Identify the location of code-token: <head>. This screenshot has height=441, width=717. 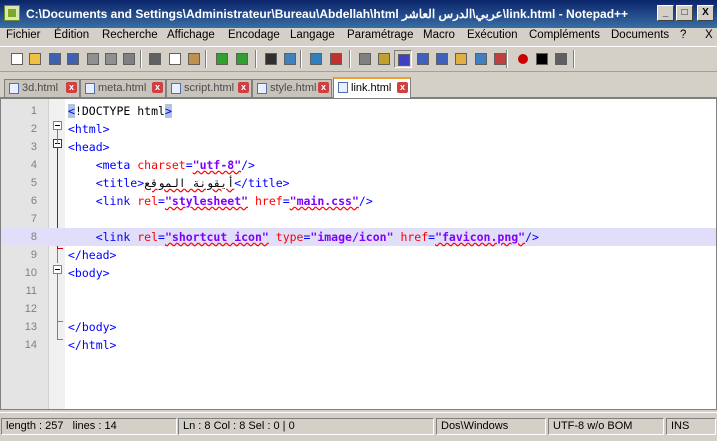
(89, 147).